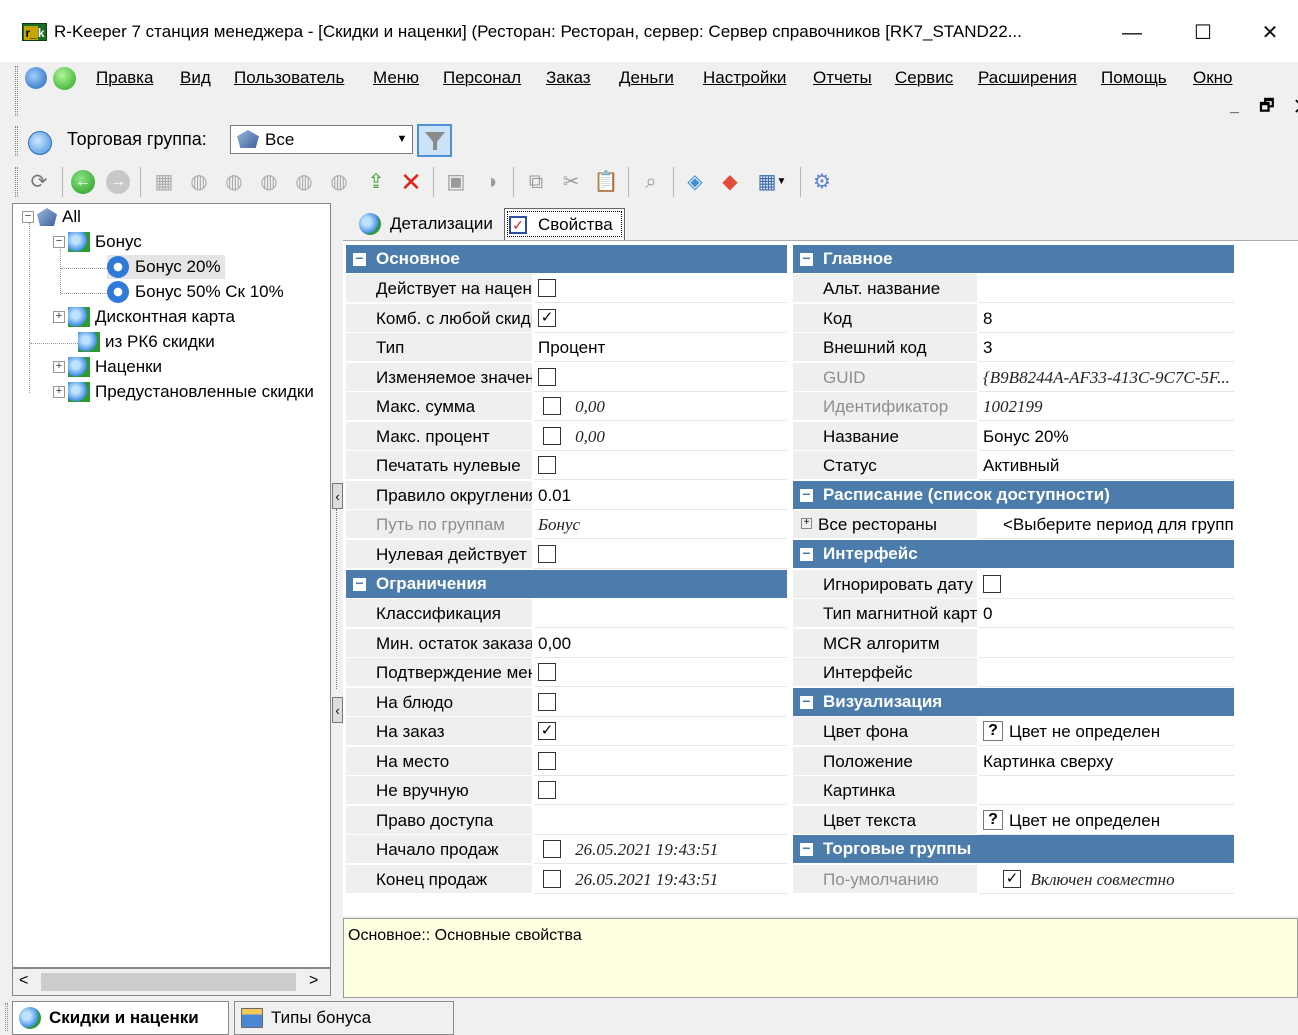  Describe the element at coordinates (336, 599) in the screenshot. I see `splitter-grip` at that location.